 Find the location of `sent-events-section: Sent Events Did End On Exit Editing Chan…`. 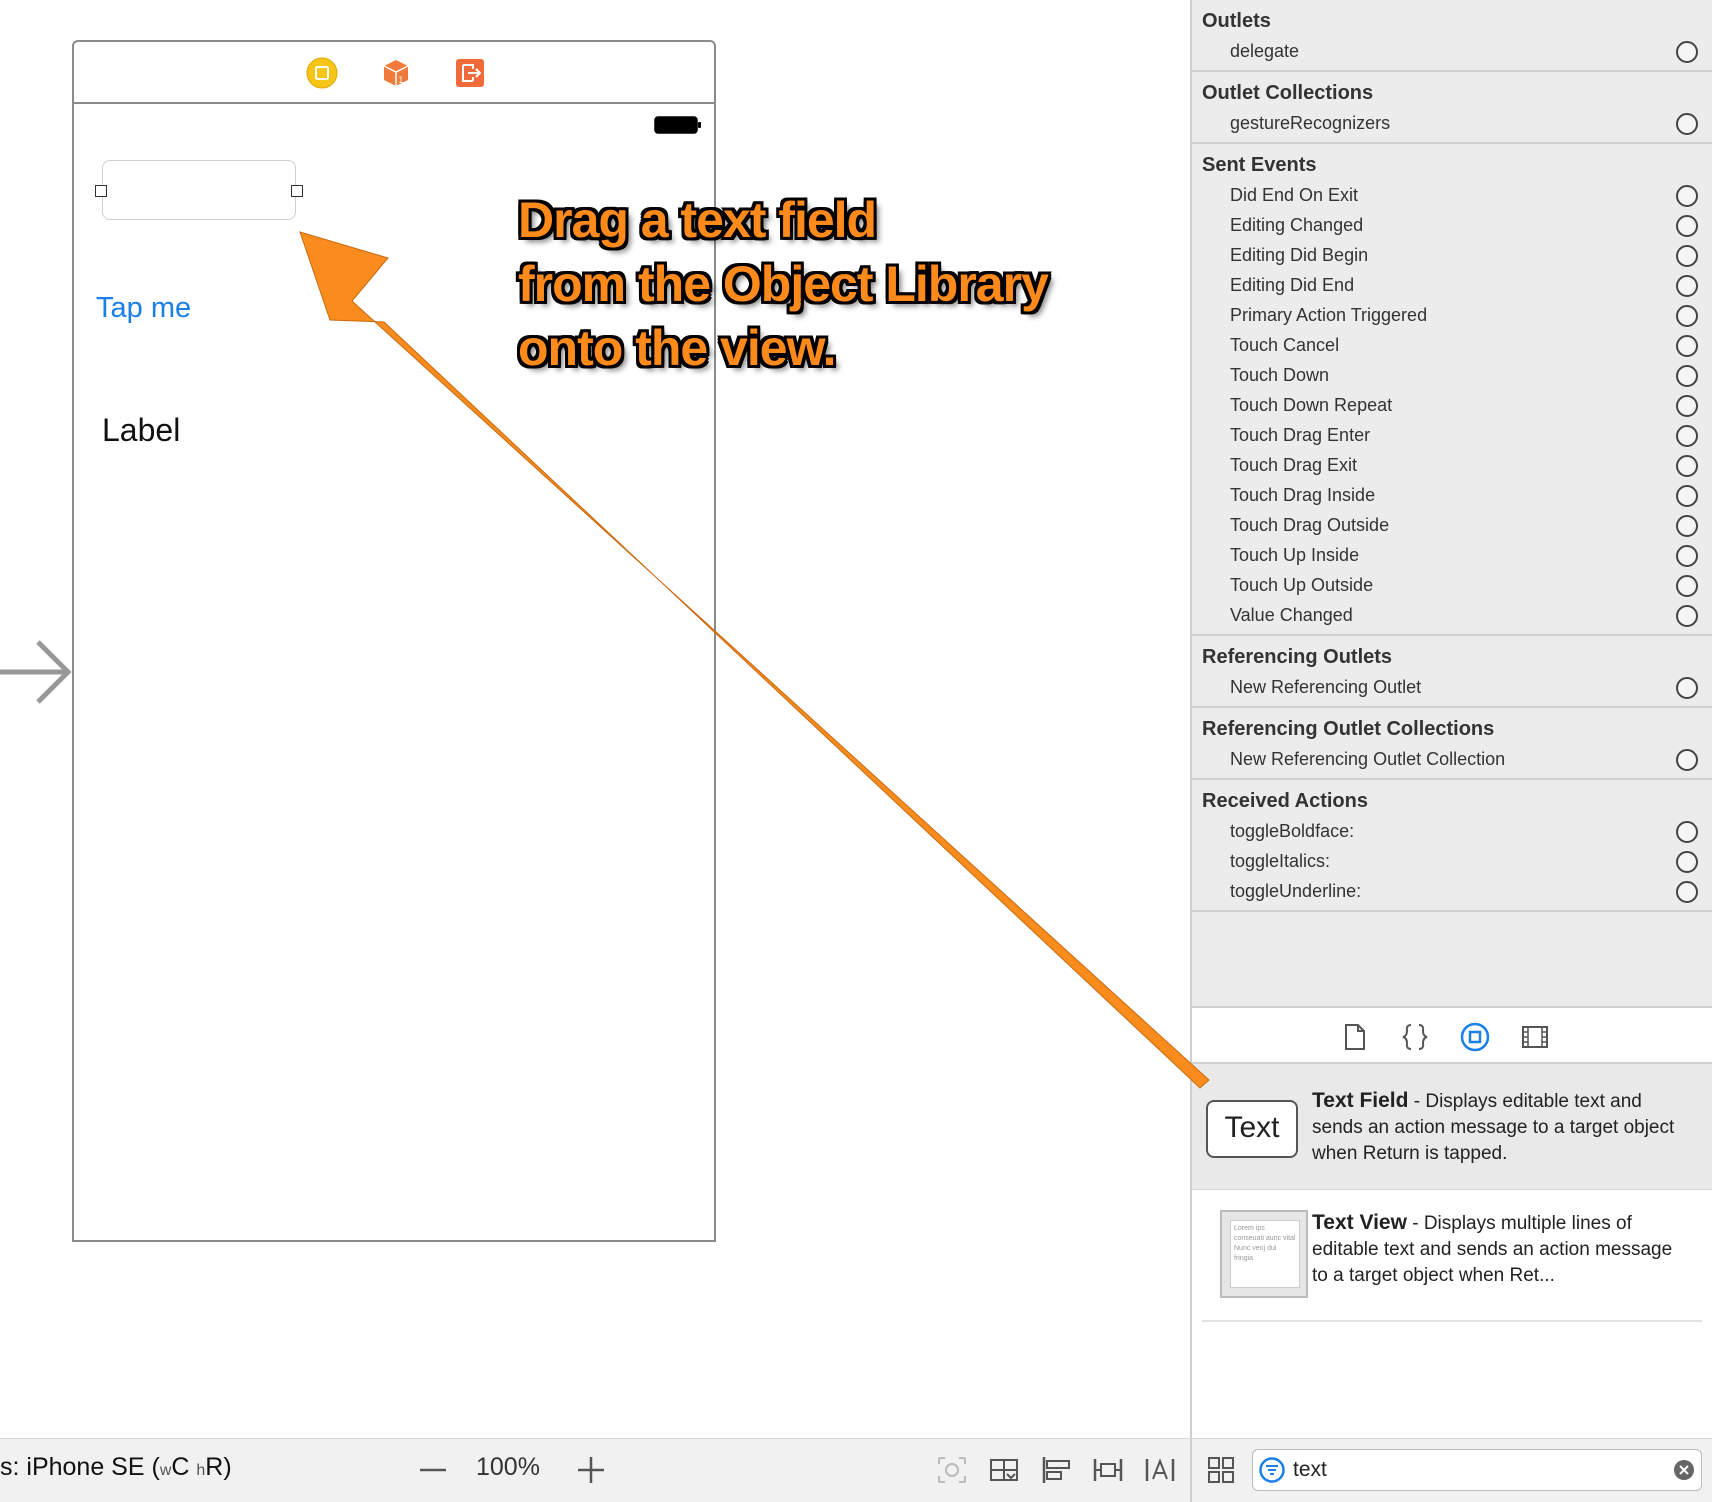

sent-events-section: Sent Events Did End On Exit Editing Chan… is located at coordinates (1452, 390).